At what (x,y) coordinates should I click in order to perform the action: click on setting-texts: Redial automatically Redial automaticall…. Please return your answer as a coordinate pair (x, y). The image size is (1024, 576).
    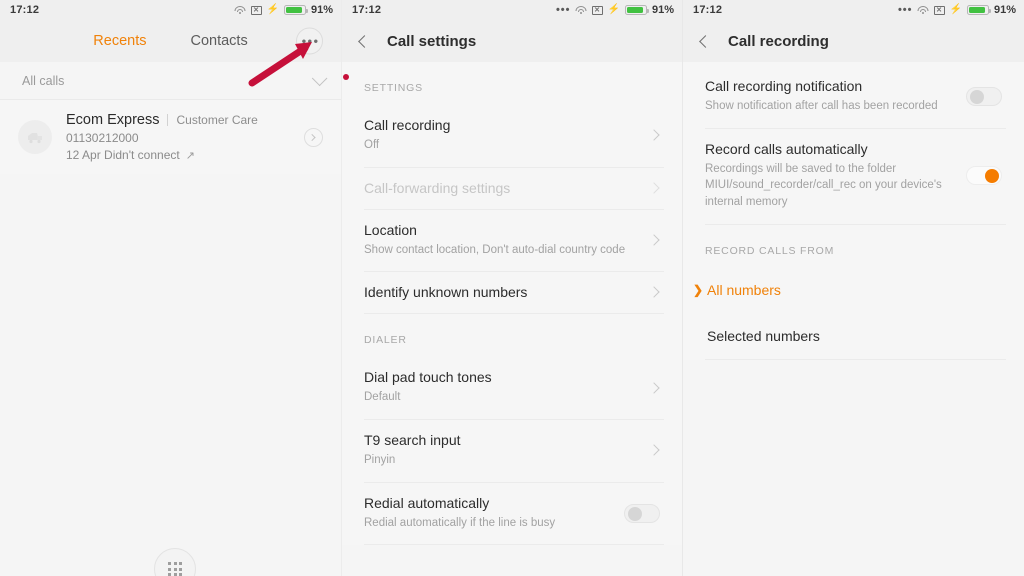
    Looking at the image, I should click on (494, 513).